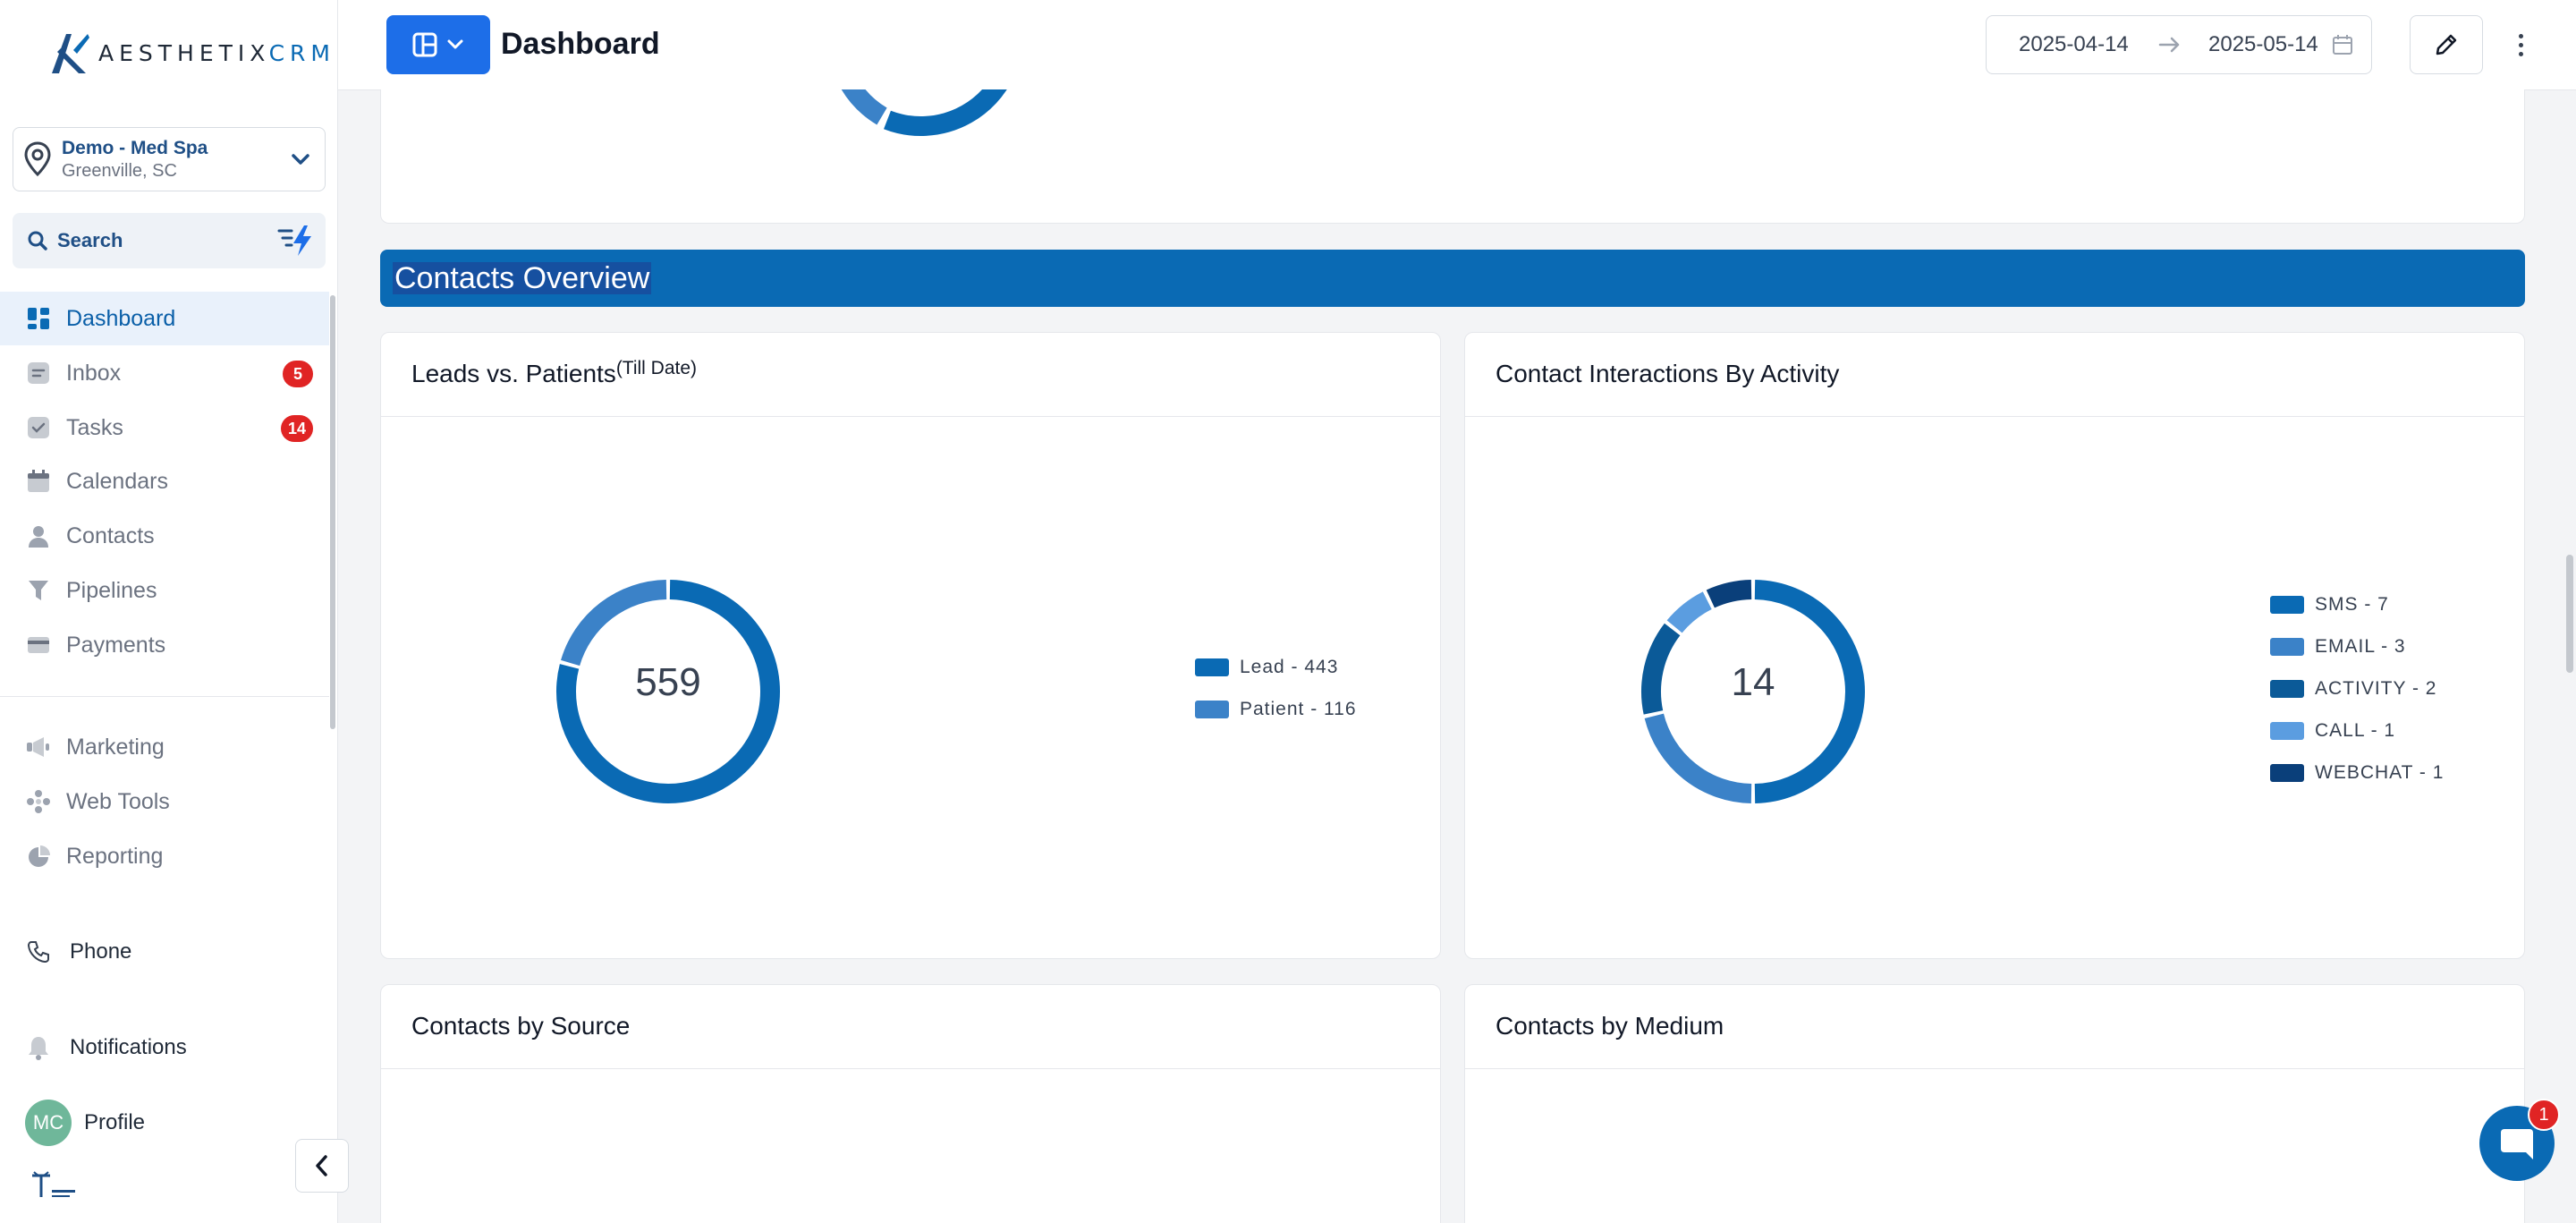  What do you see at coordinates (38, 318) in the screenshot?
I see `dashboard-icon` at bounding box center [38, 318].